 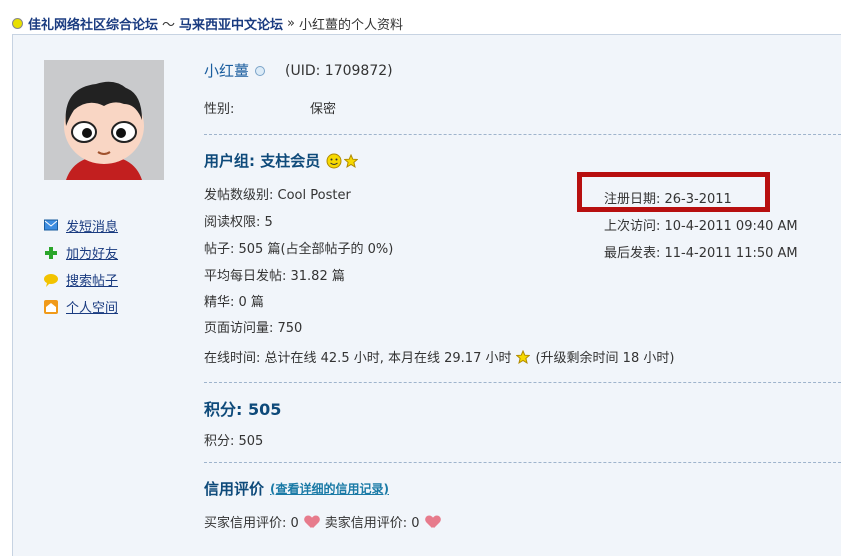 What do you see at coordinates (277, 195) in the screenshot?
I see `post-level: 发帖数级别: Cool Poster` at bounding box center [277, 195].